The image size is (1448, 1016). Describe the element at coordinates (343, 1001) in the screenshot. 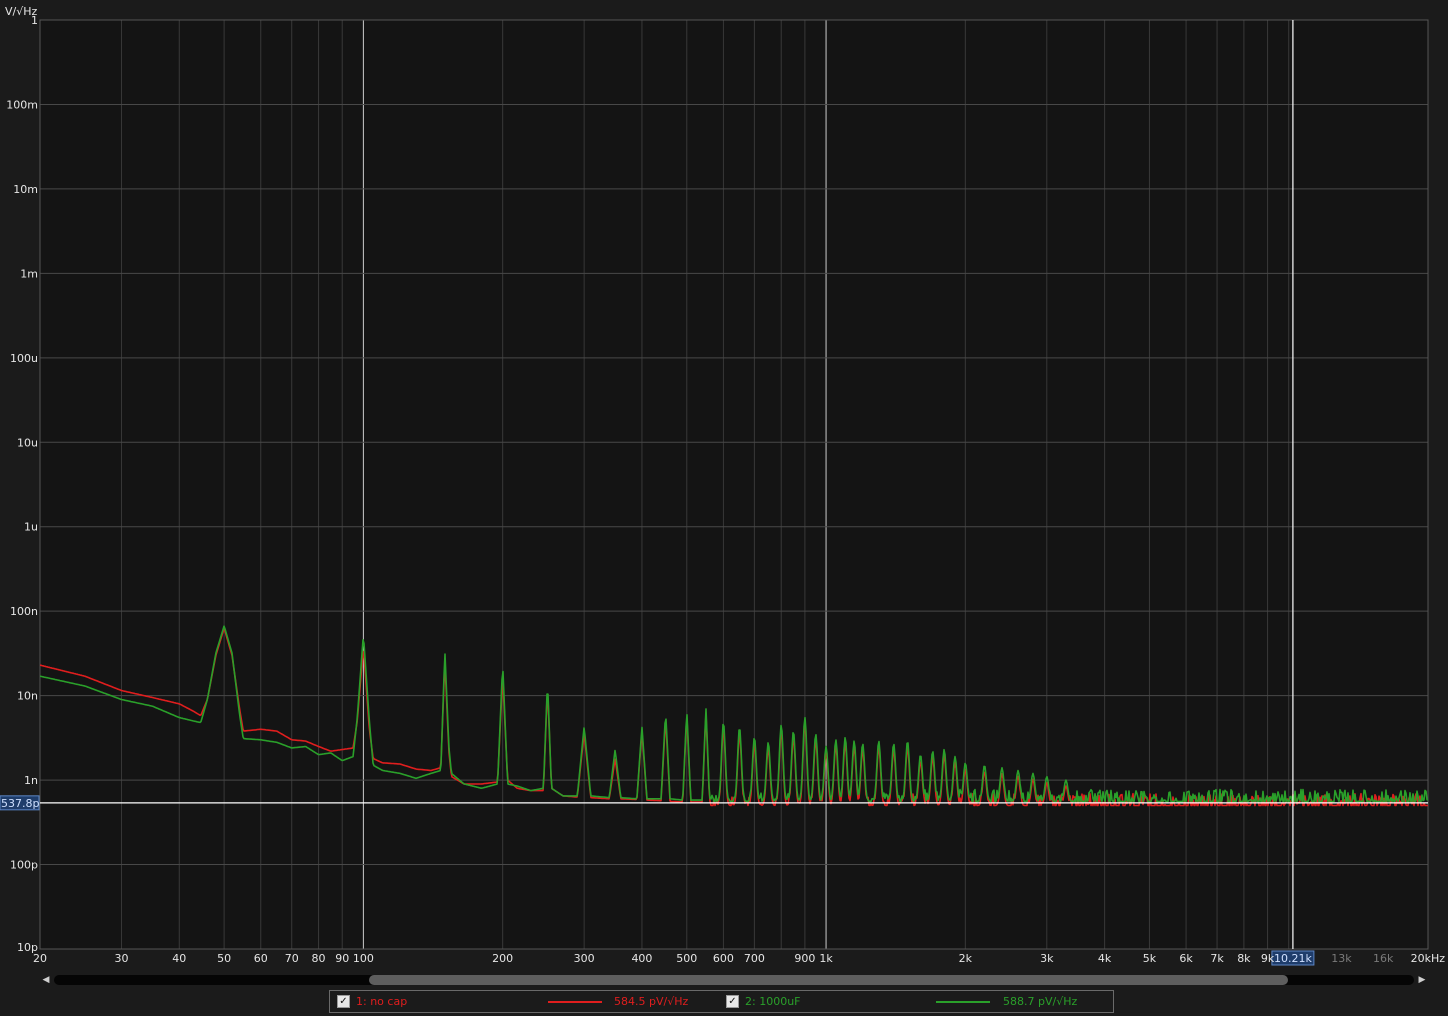

I see `legend-checkbox-no-cap: ✓` at that location.